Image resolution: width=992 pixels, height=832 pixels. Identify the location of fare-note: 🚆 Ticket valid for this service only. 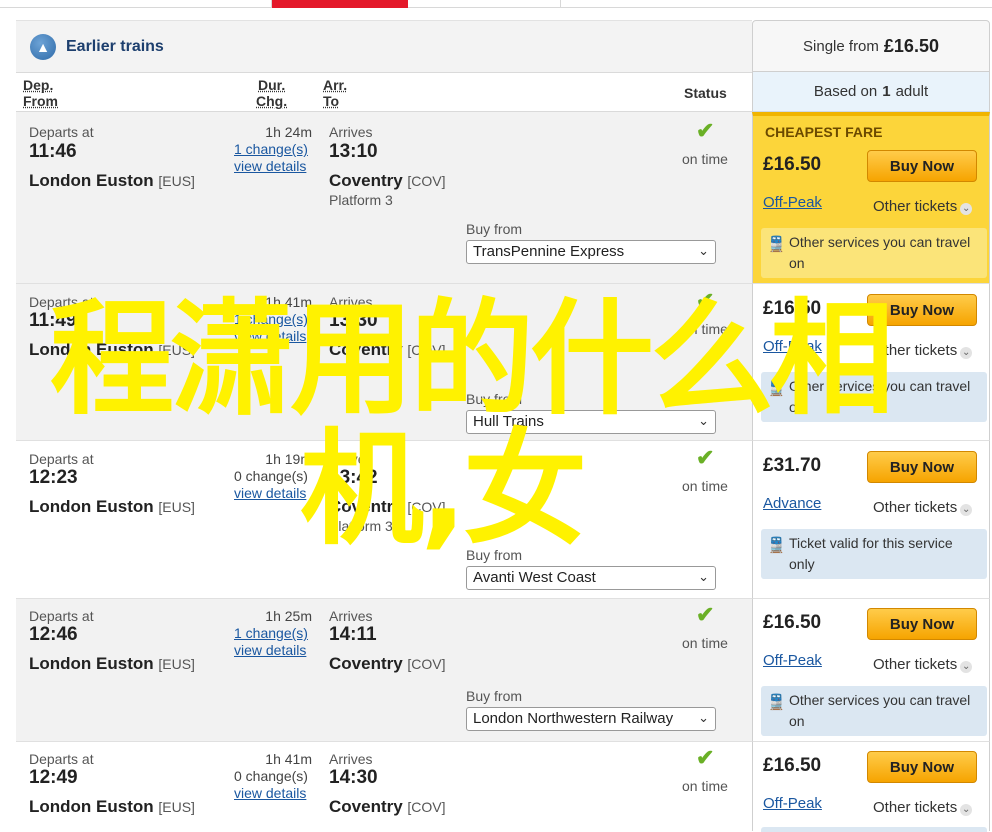
(874, 554).